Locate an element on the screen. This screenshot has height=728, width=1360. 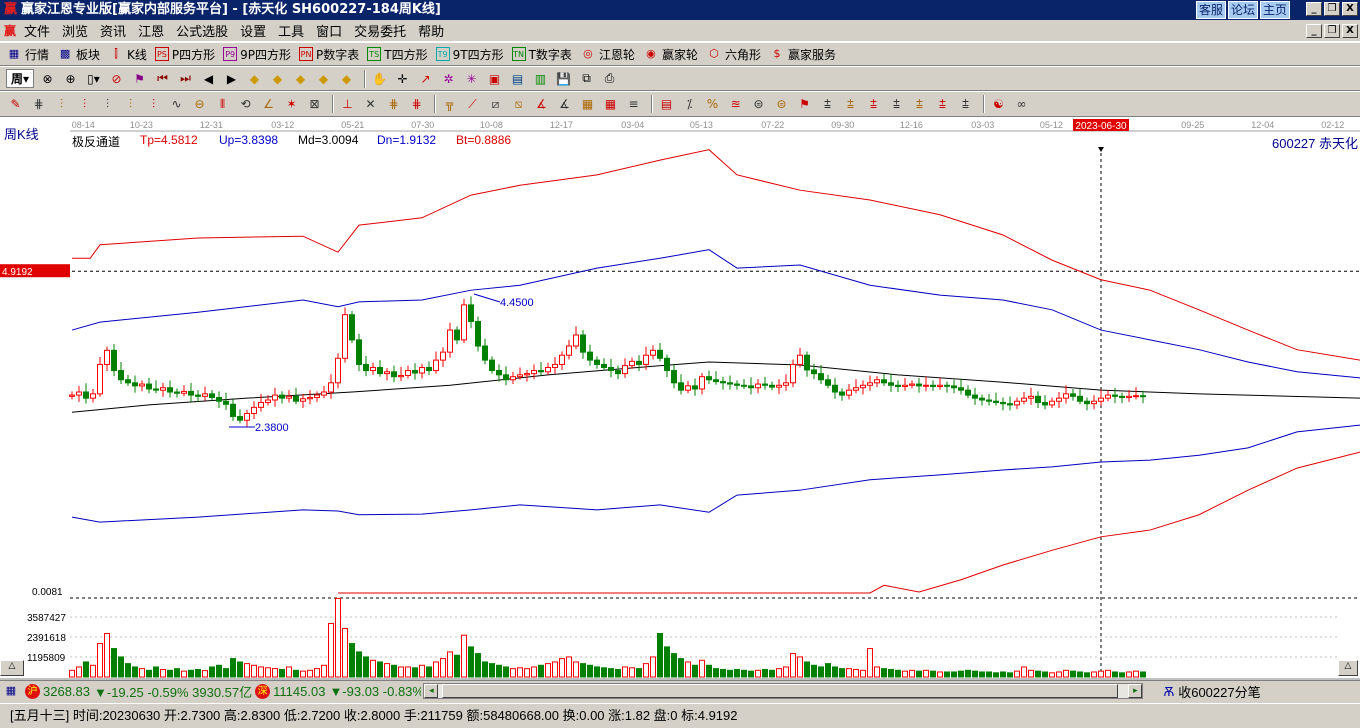
menu-tools: 工具 is located at coordinates (291, 30).